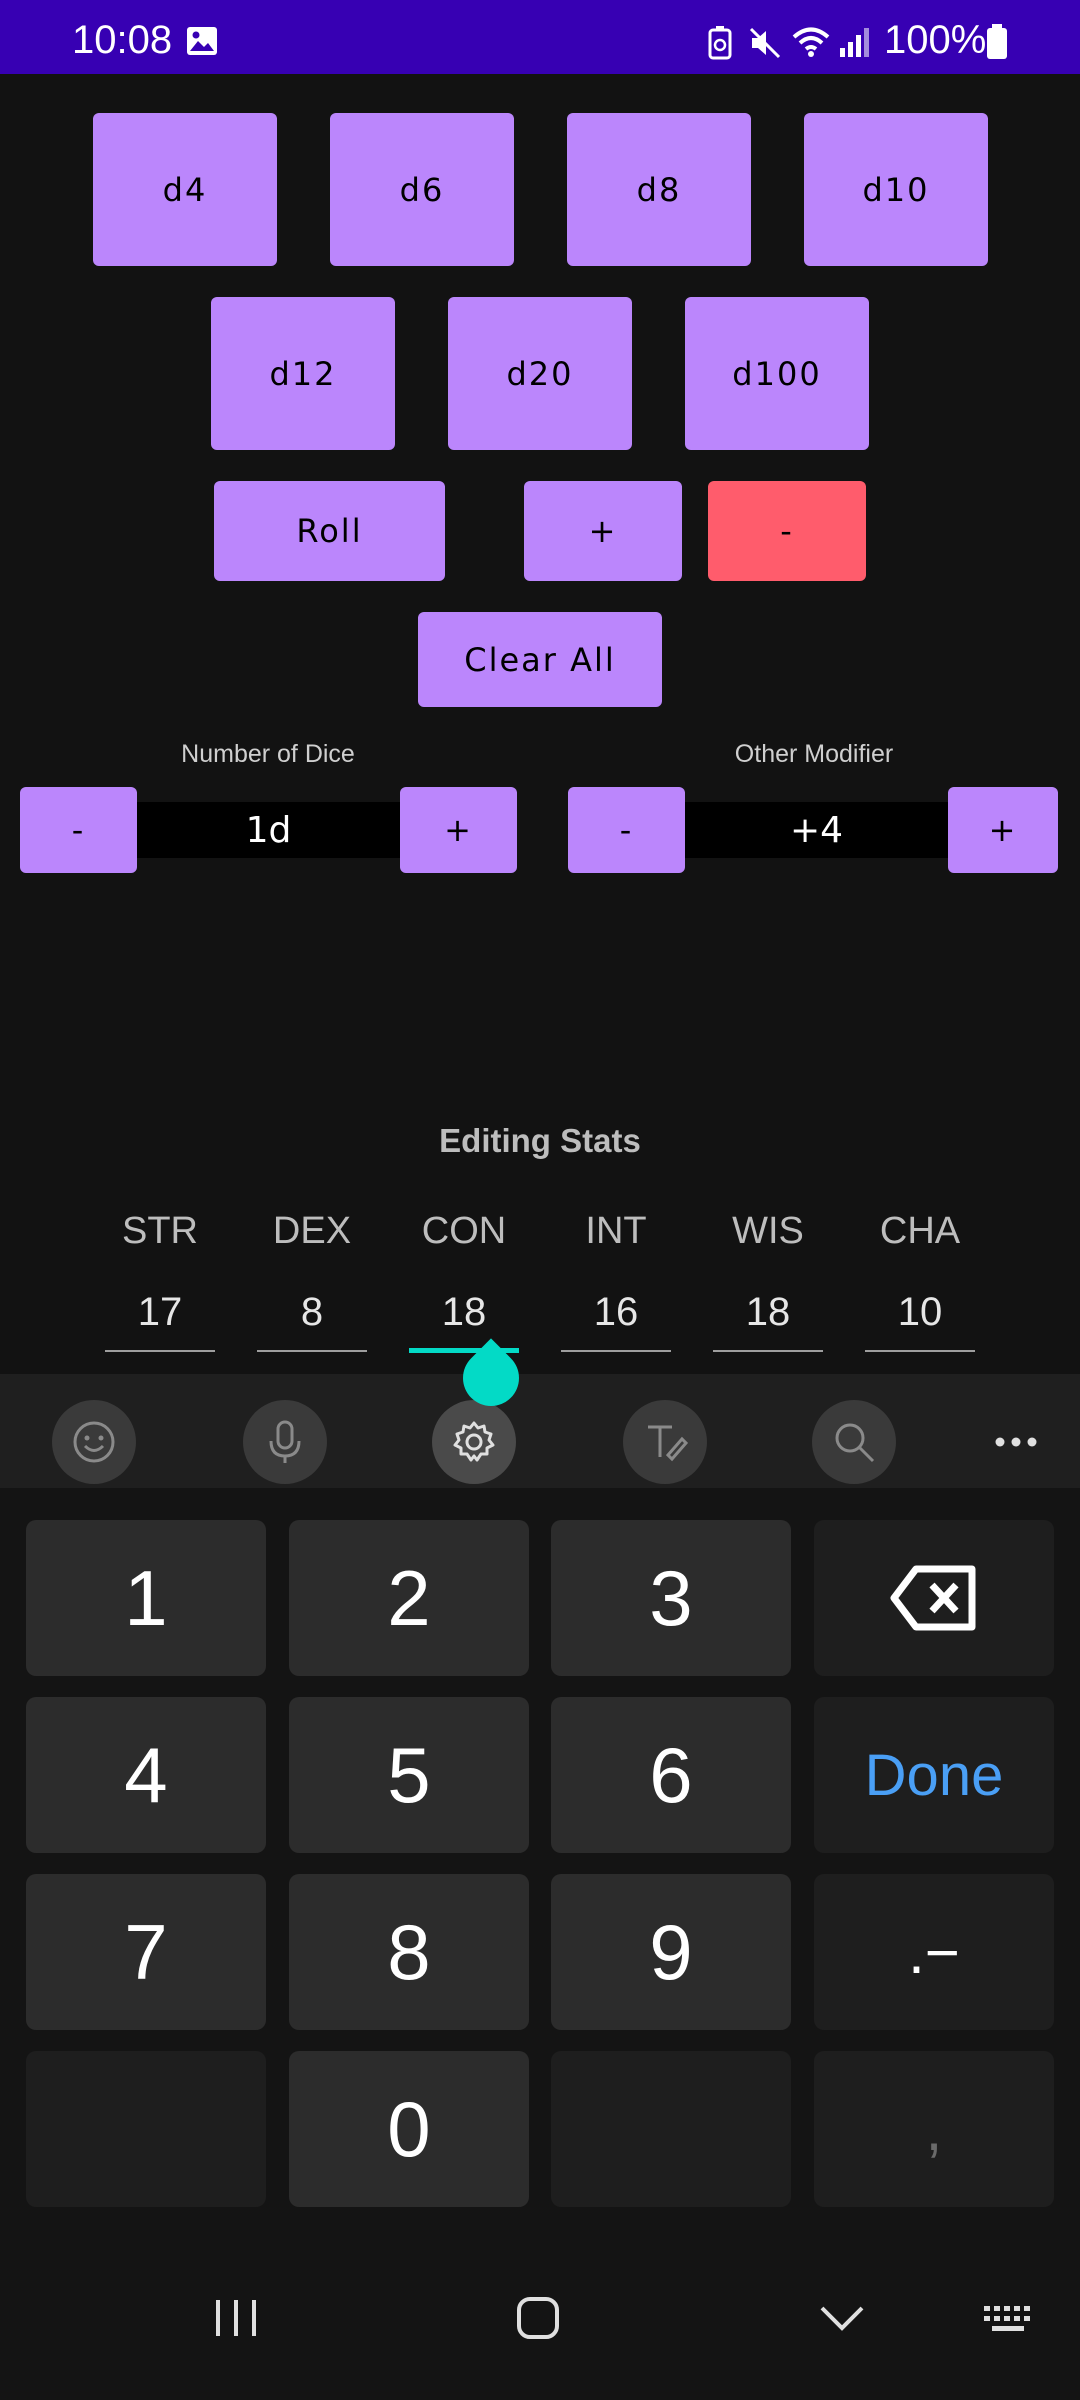 Image resolution: width=1080 pixels, height=2400 pixels. What do you see at coordinates (268, 830) in the screenshot?
I see `dice-count-field: 1d` at bounding box center [268, 830].